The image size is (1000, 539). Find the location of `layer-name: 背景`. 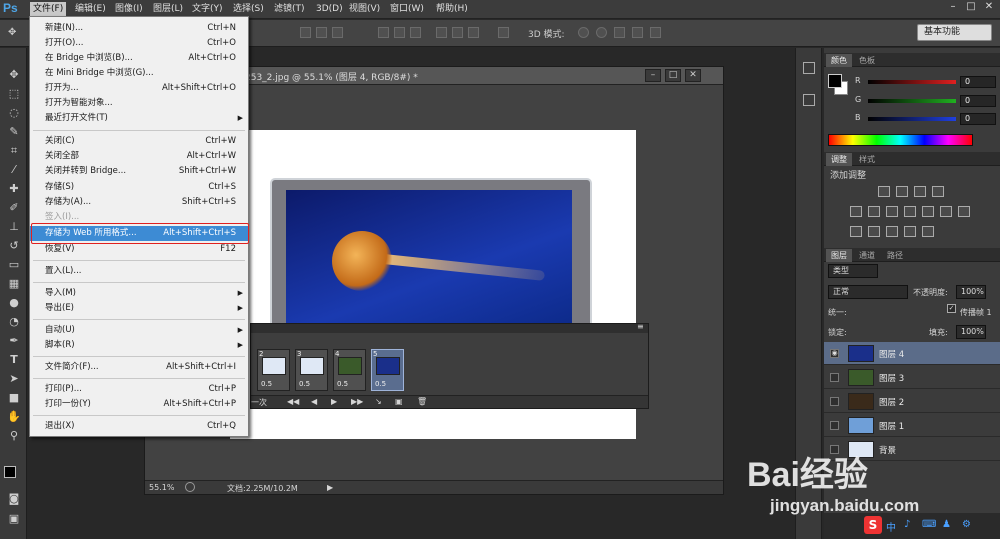

layer-name: 背景 is located at coordinates (887, 450).